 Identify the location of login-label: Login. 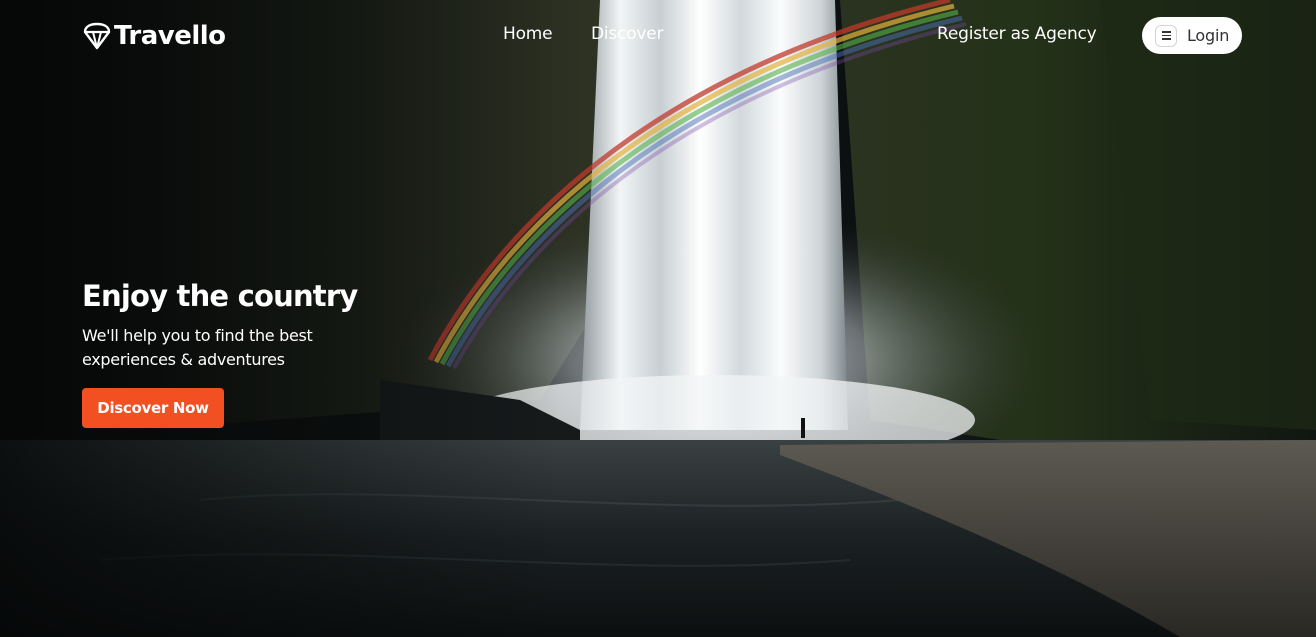
(1208, 35).